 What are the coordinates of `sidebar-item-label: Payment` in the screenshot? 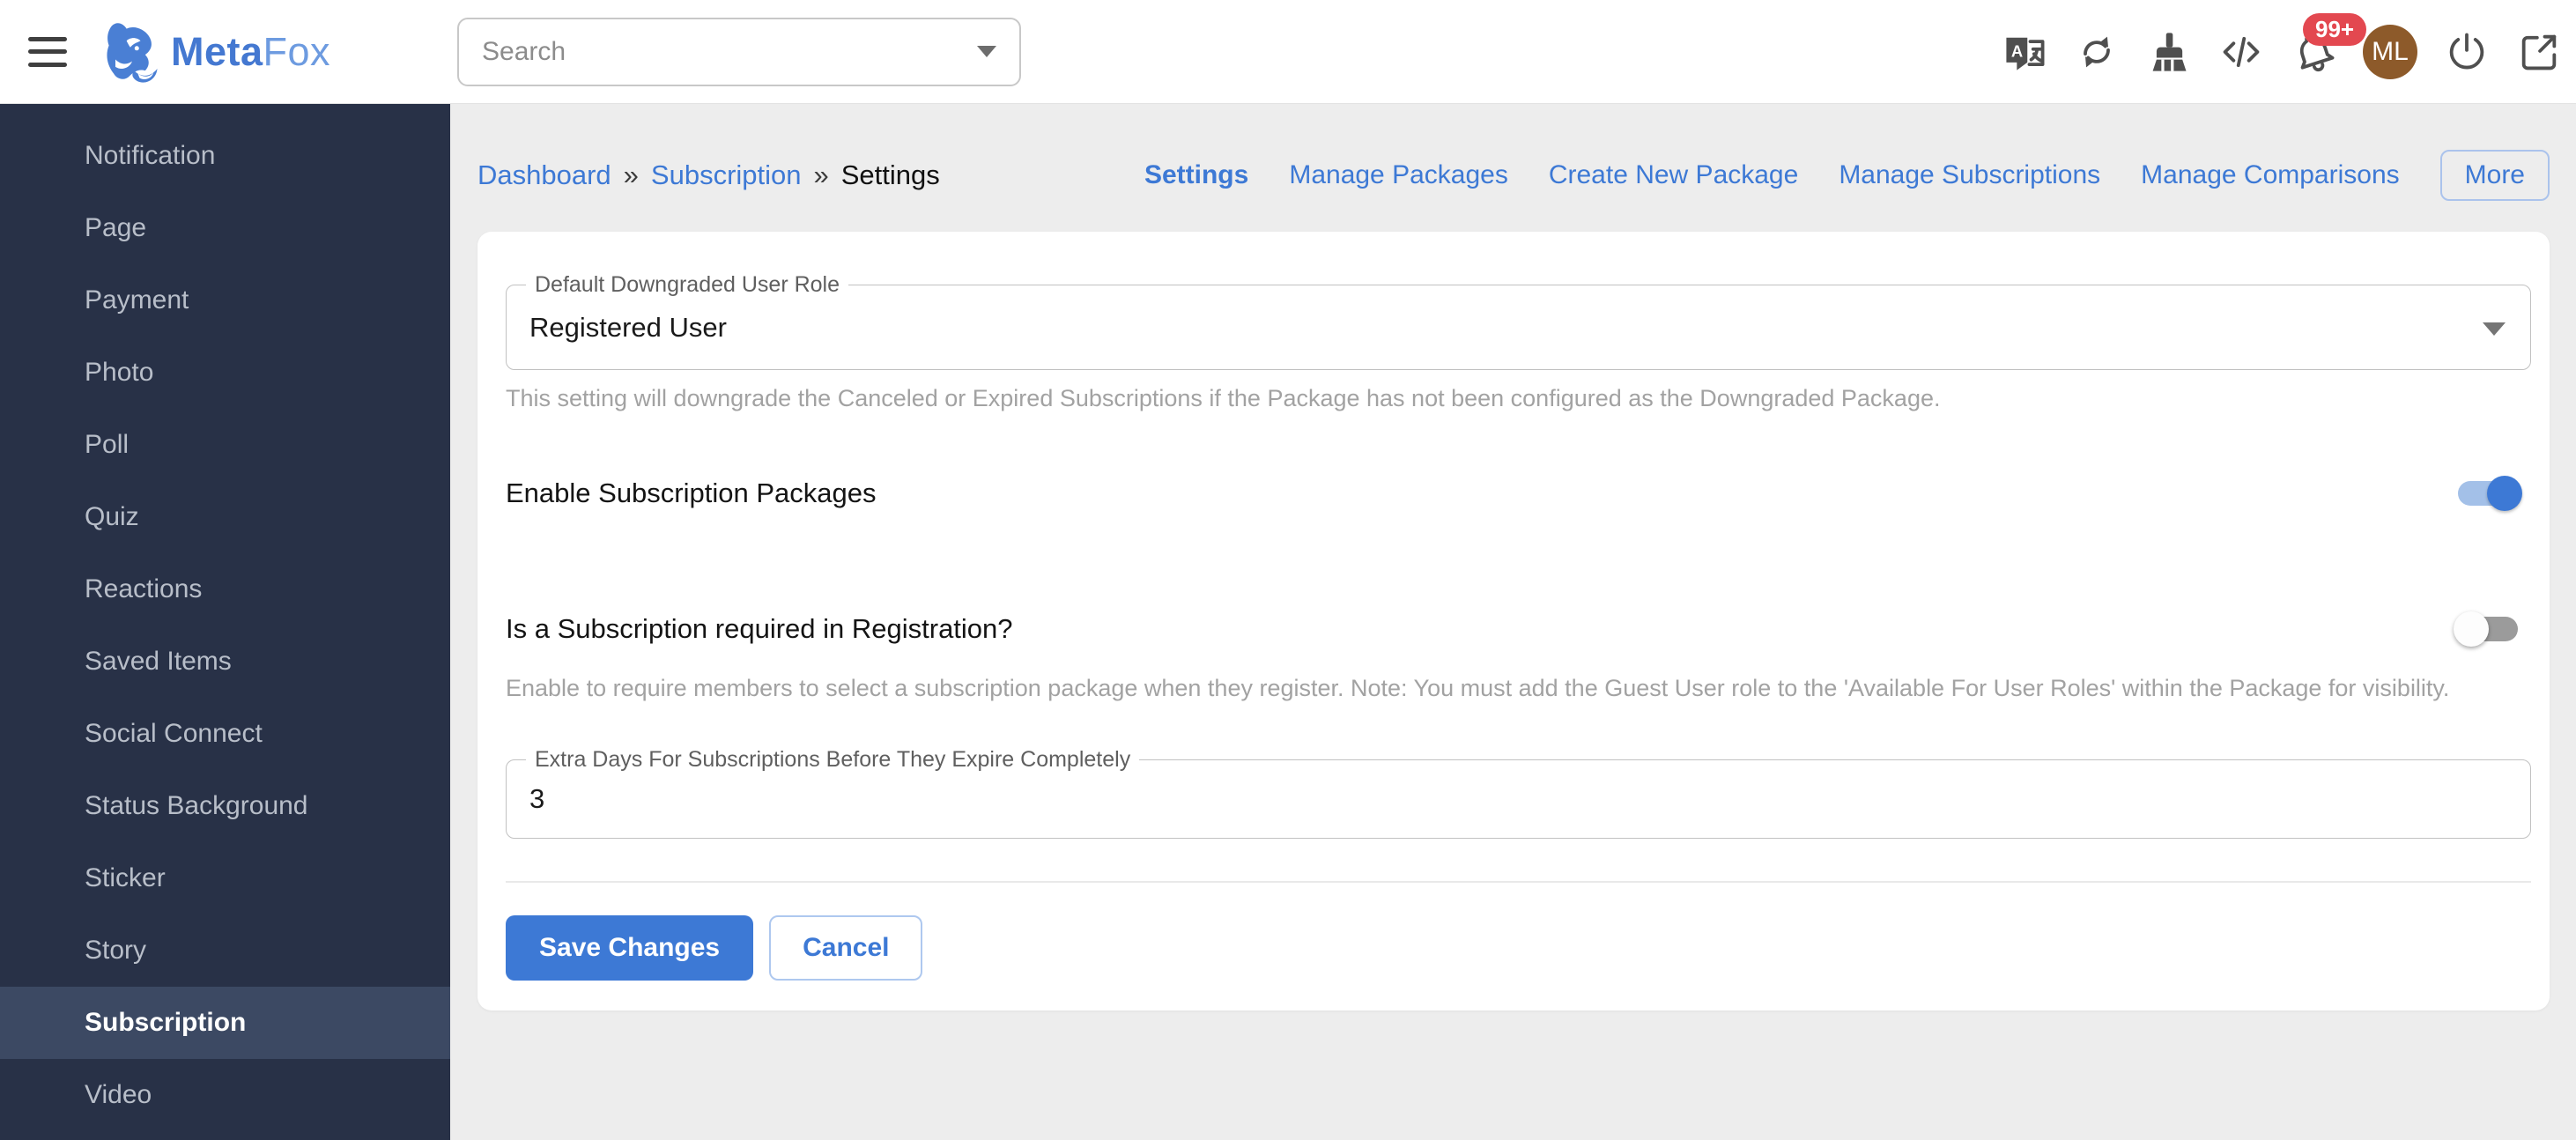 It's located at (137, 300).